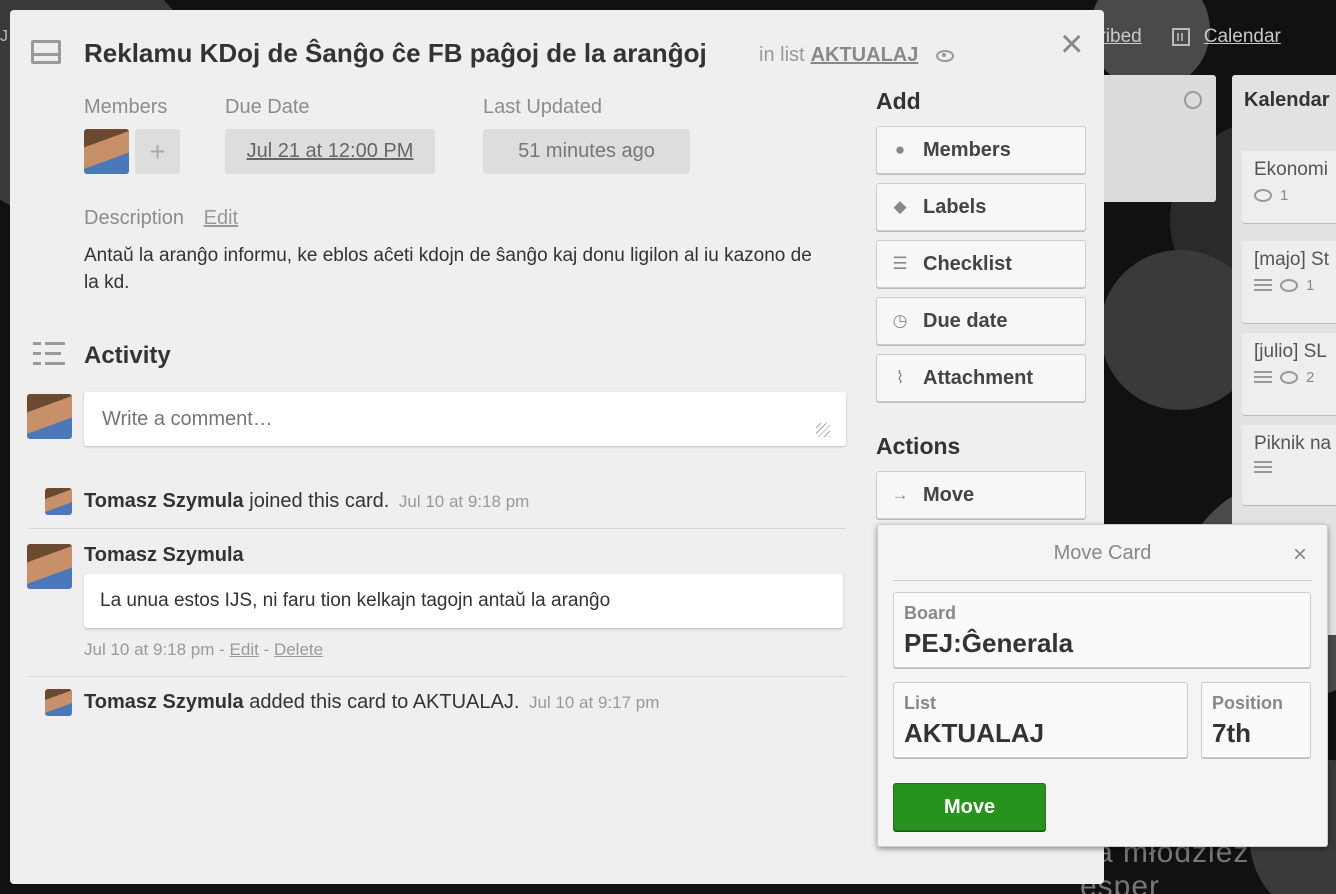 The image size is (1336, 894). I want to click on add-checklist-button: ☰ Checklist, so click(981, 264).